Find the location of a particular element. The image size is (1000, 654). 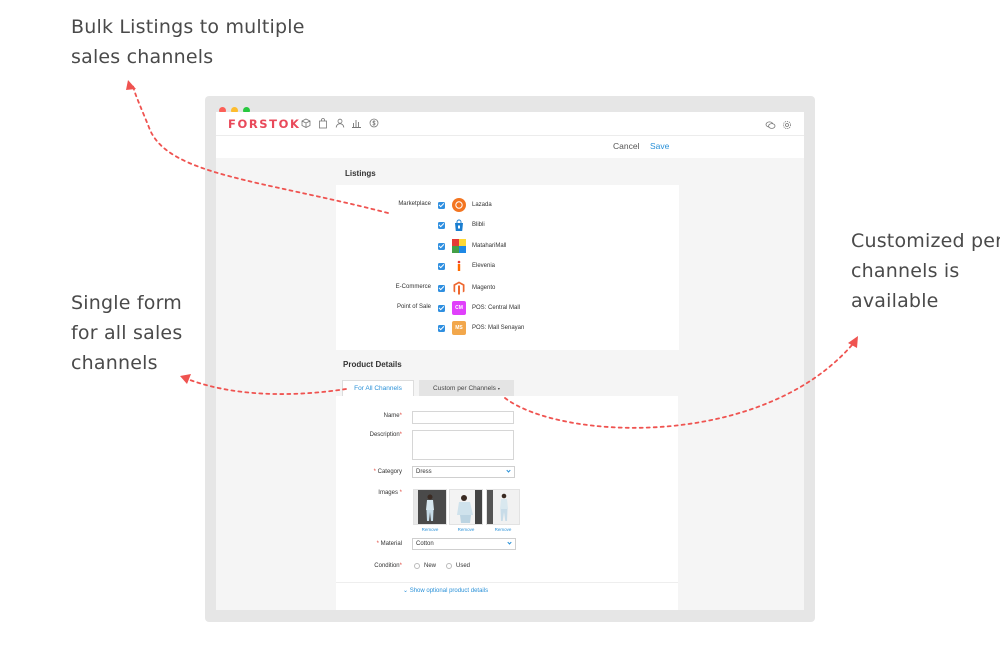

label-text: Description is located at coordinates (384, 435).